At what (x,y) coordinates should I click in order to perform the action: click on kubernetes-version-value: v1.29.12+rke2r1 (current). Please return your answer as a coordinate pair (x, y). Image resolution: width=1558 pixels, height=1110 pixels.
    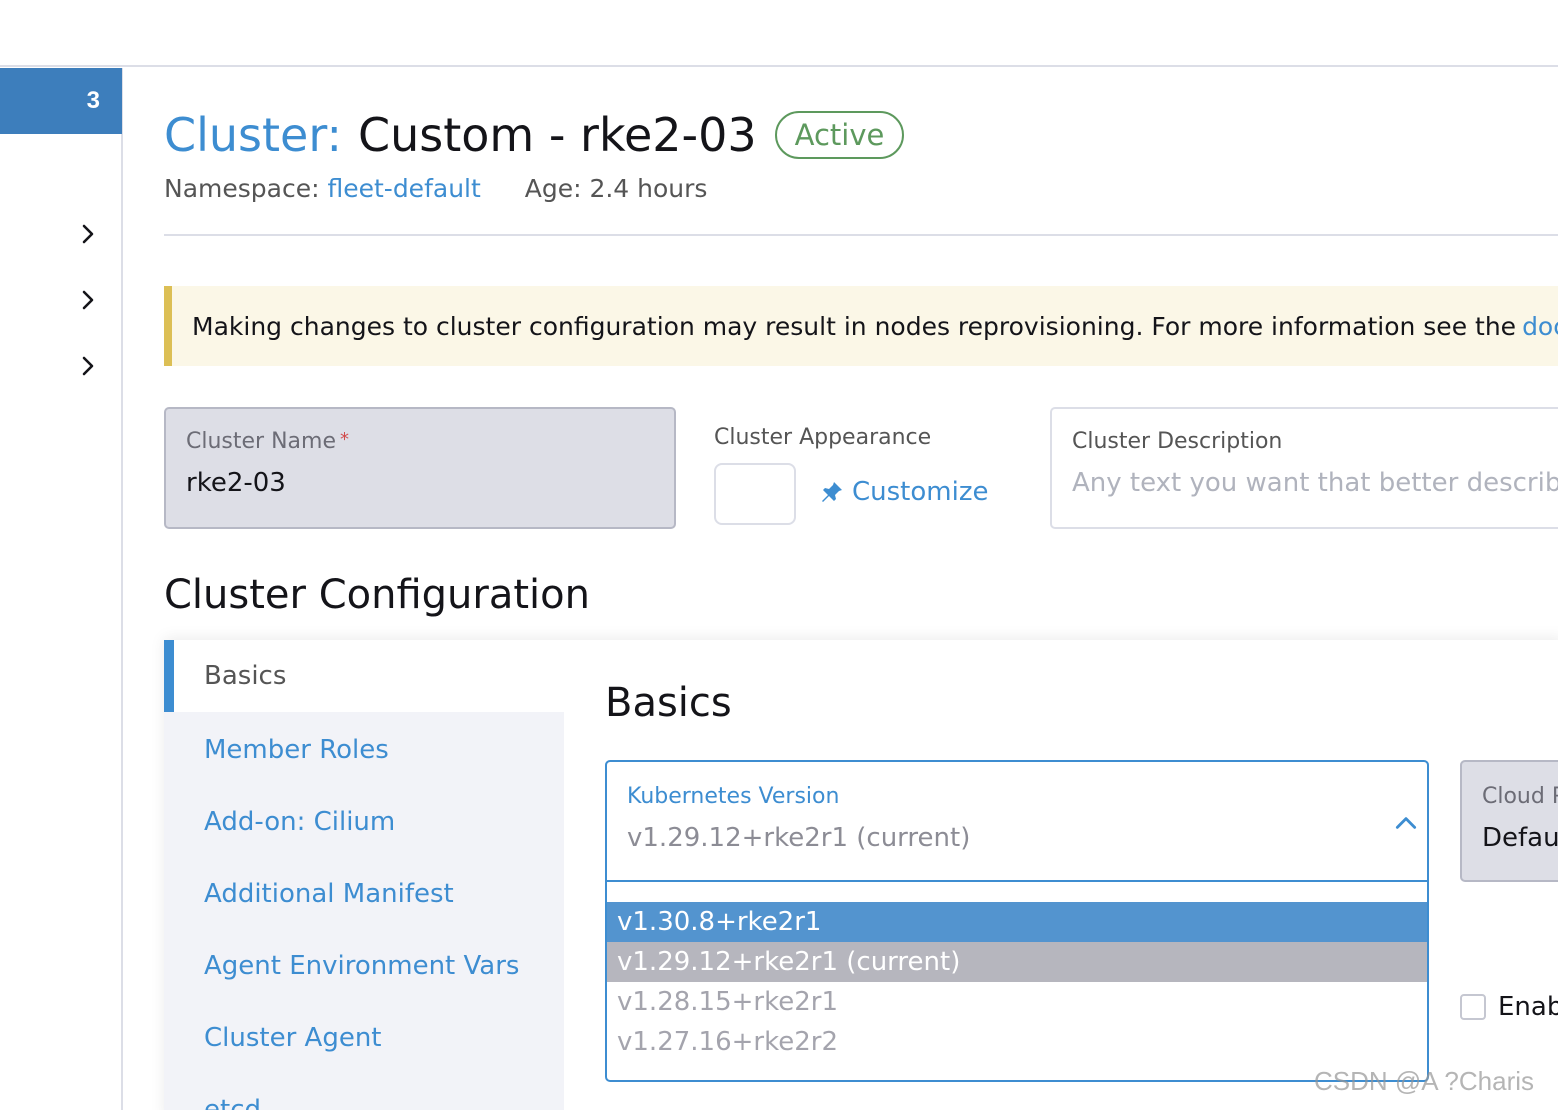
    Looking at the image, I should click on (799, 838).